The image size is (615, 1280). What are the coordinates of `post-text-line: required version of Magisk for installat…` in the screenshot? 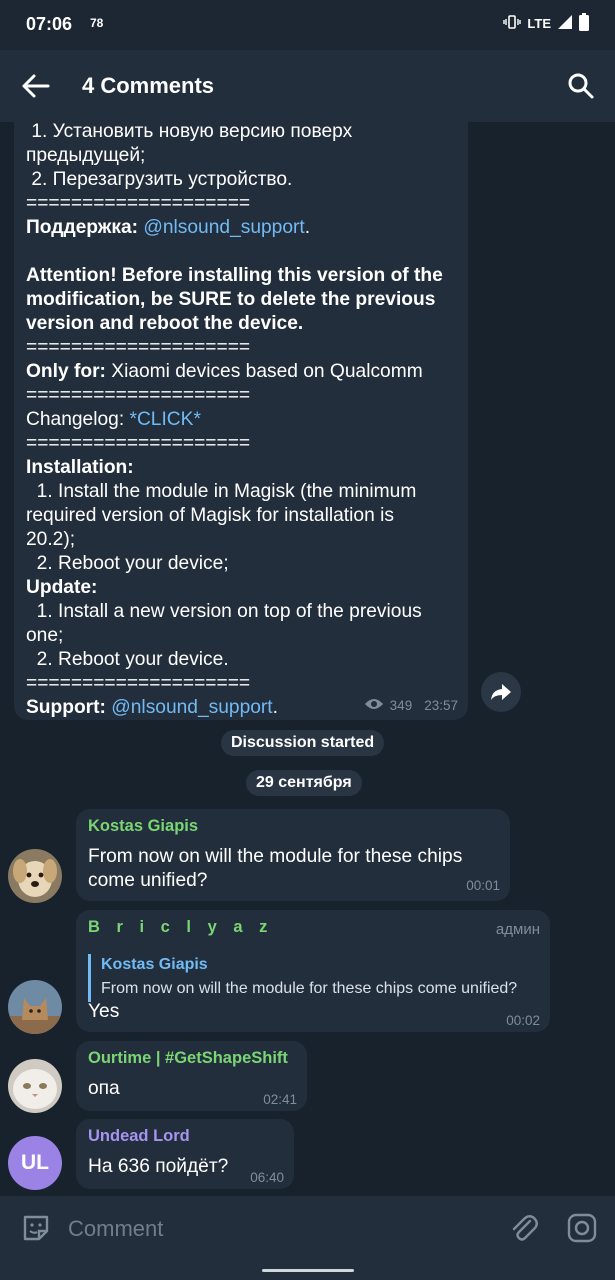 It's located at (242, 516).